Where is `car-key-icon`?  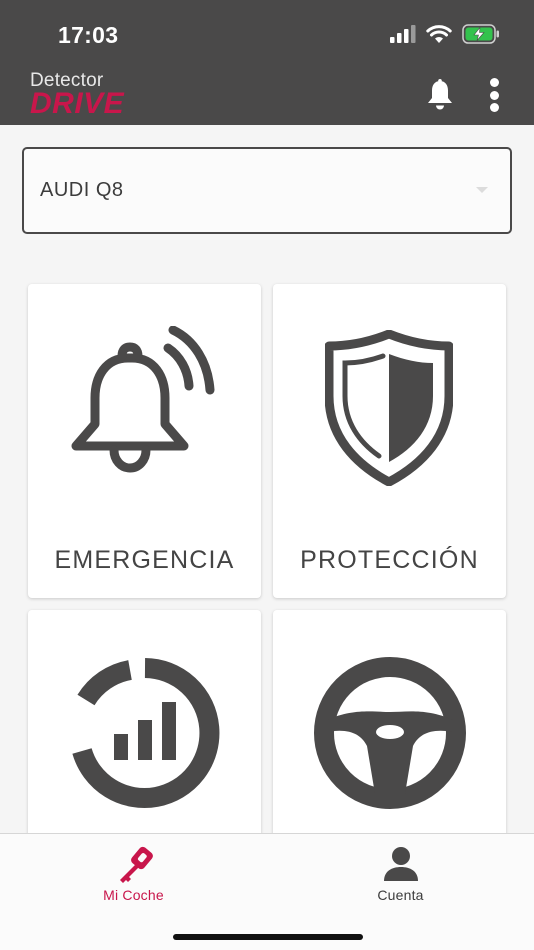
car-key-icon is located at coordinates (136, 864).